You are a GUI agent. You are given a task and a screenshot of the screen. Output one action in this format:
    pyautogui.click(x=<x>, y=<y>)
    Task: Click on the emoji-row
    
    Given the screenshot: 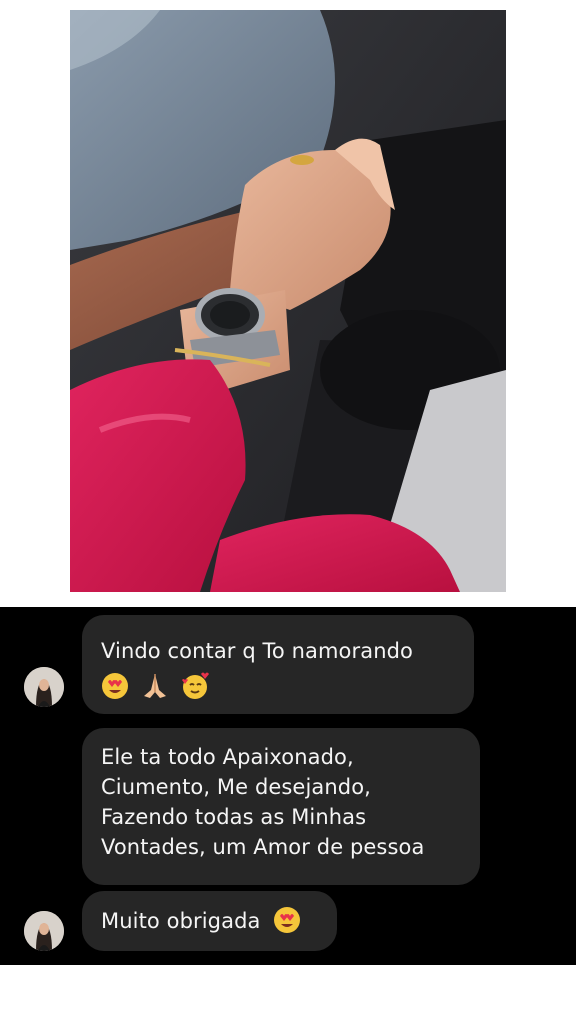 What is the action you would take?
    pyautogui.click(x=278, y=685)
    